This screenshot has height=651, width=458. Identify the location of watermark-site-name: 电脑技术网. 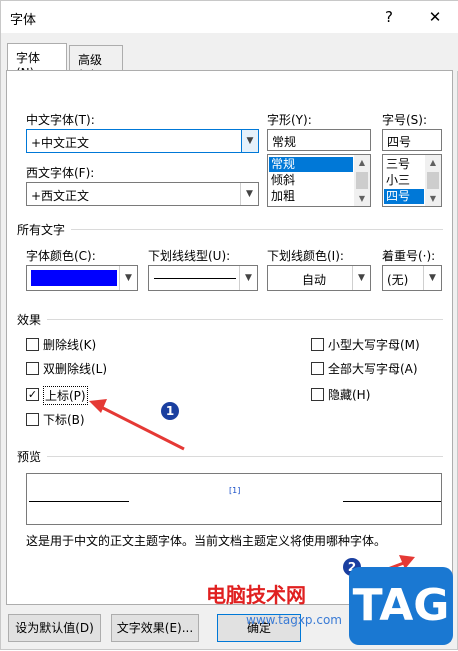
(256, 595).